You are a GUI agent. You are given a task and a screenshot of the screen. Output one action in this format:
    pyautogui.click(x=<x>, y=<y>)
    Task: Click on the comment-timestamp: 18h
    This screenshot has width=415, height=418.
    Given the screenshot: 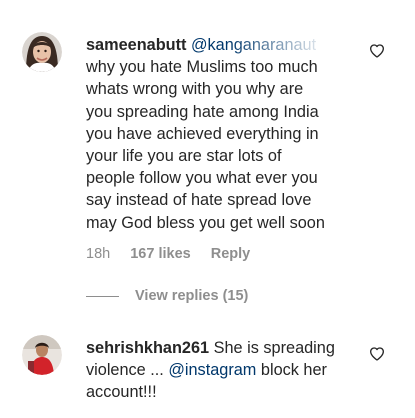 What is the action you would take?
    pyautogui.click(x=98, y=254)
    